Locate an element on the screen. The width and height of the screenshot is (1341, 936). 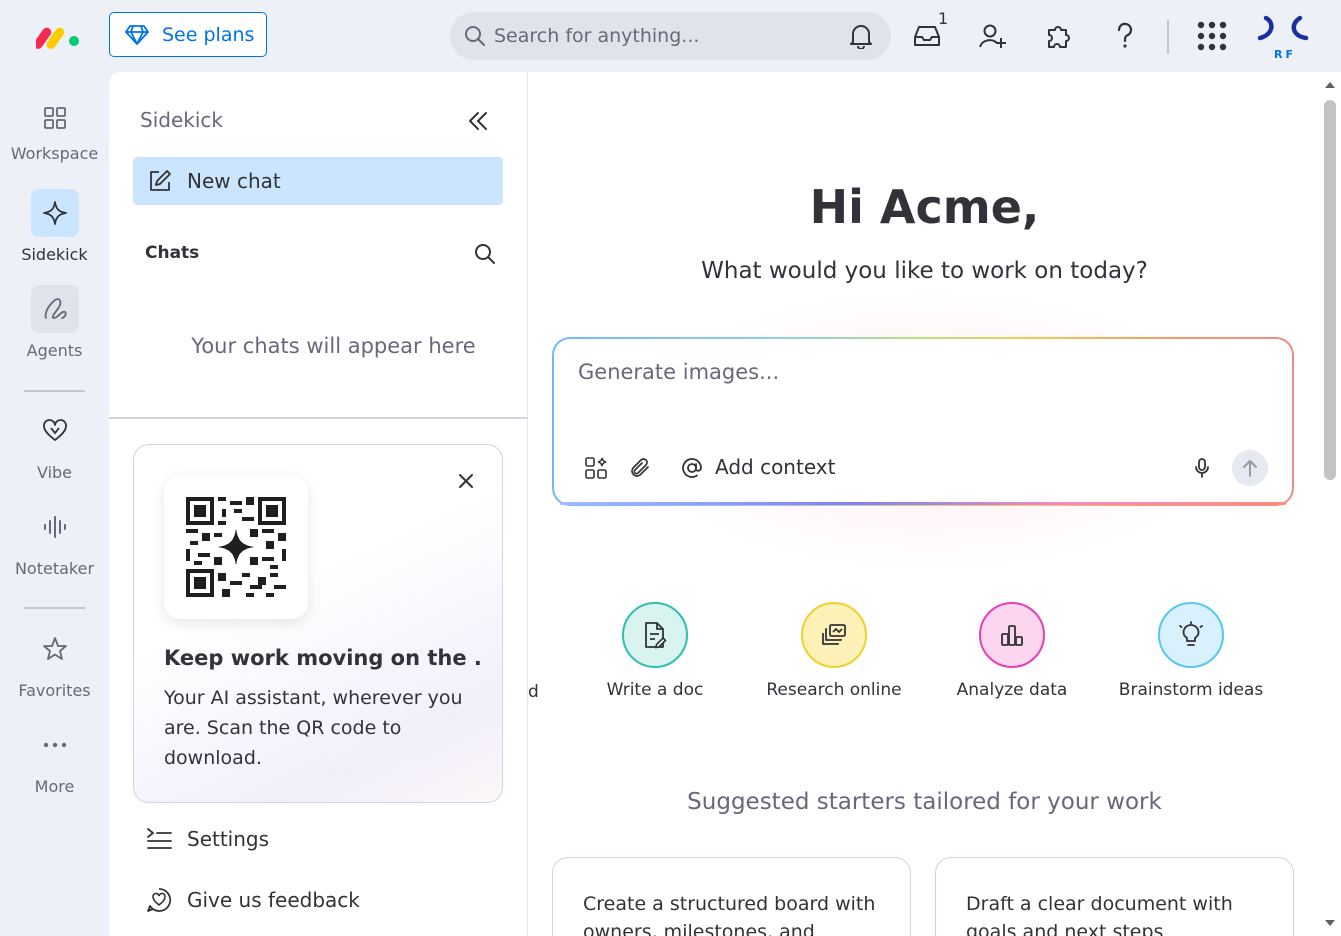
rail-item-workspace: Workspace is located at coordinates (54, 128).